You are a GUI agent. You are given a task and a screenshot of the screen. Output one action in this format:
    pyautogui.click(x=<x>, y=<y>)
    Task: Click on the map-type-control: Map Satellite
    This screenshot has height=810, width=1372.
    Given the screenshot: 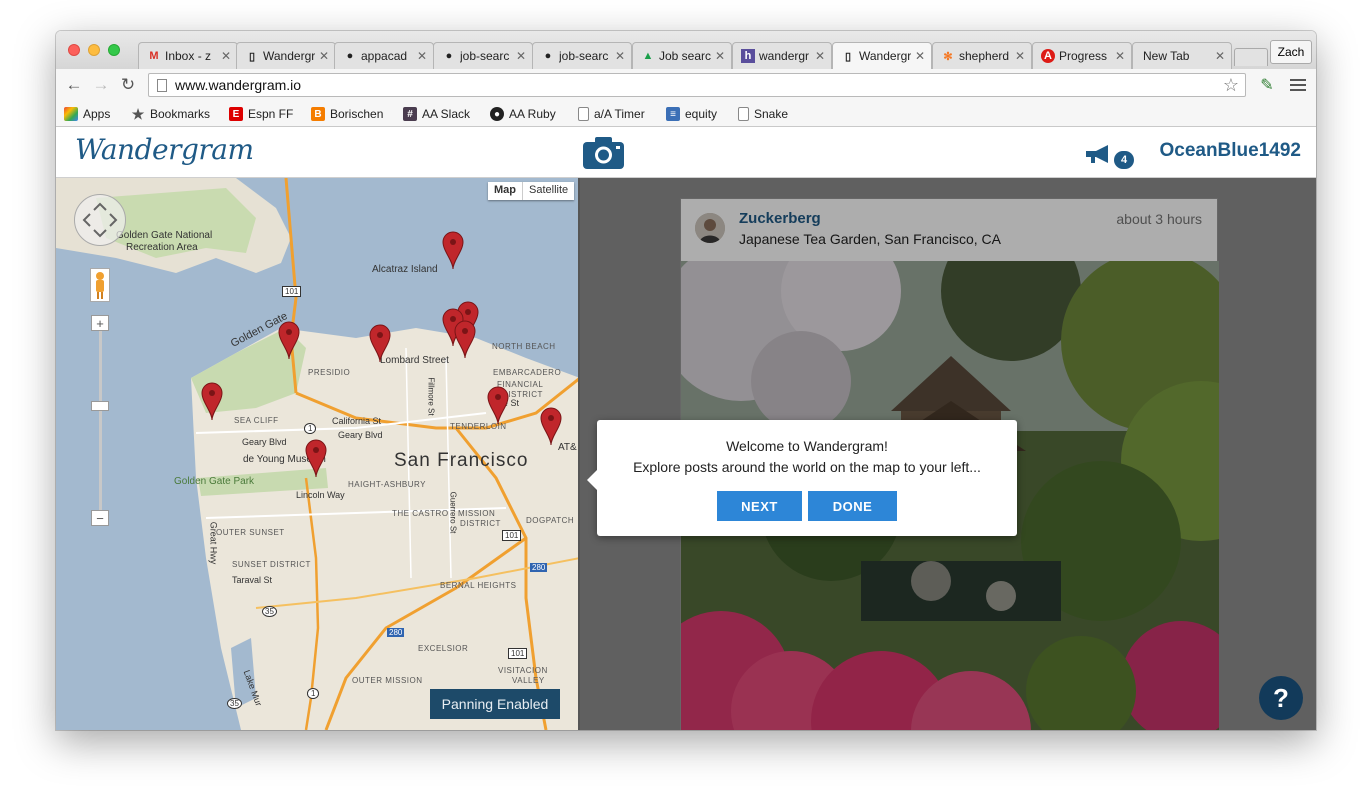 What is the action you would take?
    pyautogui.click(x=531, y=191)
    